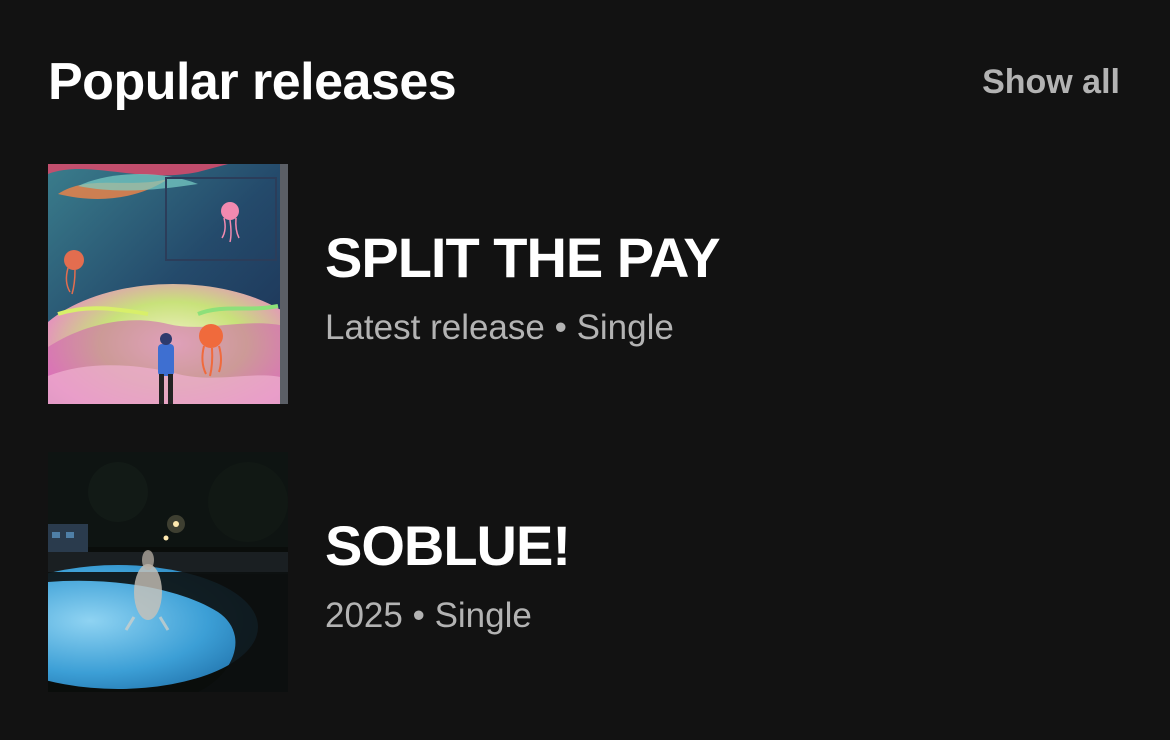 The height and width of the screenshot is (740, 1170). I want to click on show-all-link: Show all, so click(1051, 82).